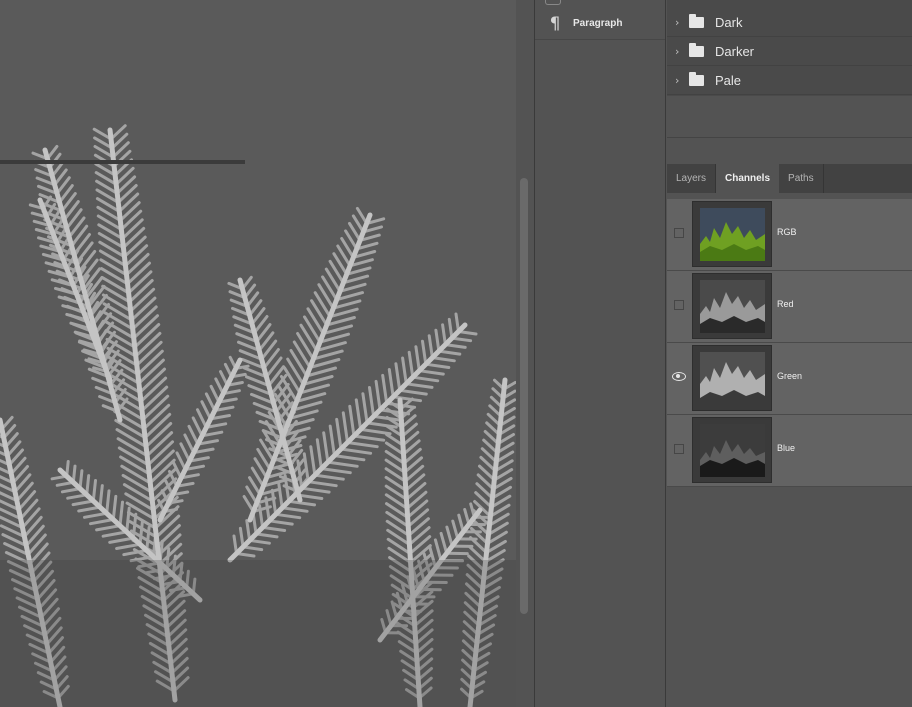 The width and height of the screenshot is (912, 707). What do you see at coordinates (789, 80) in the screenshot?
I see `folder-row-pale: › Pale` at bounding box center [789, 80].